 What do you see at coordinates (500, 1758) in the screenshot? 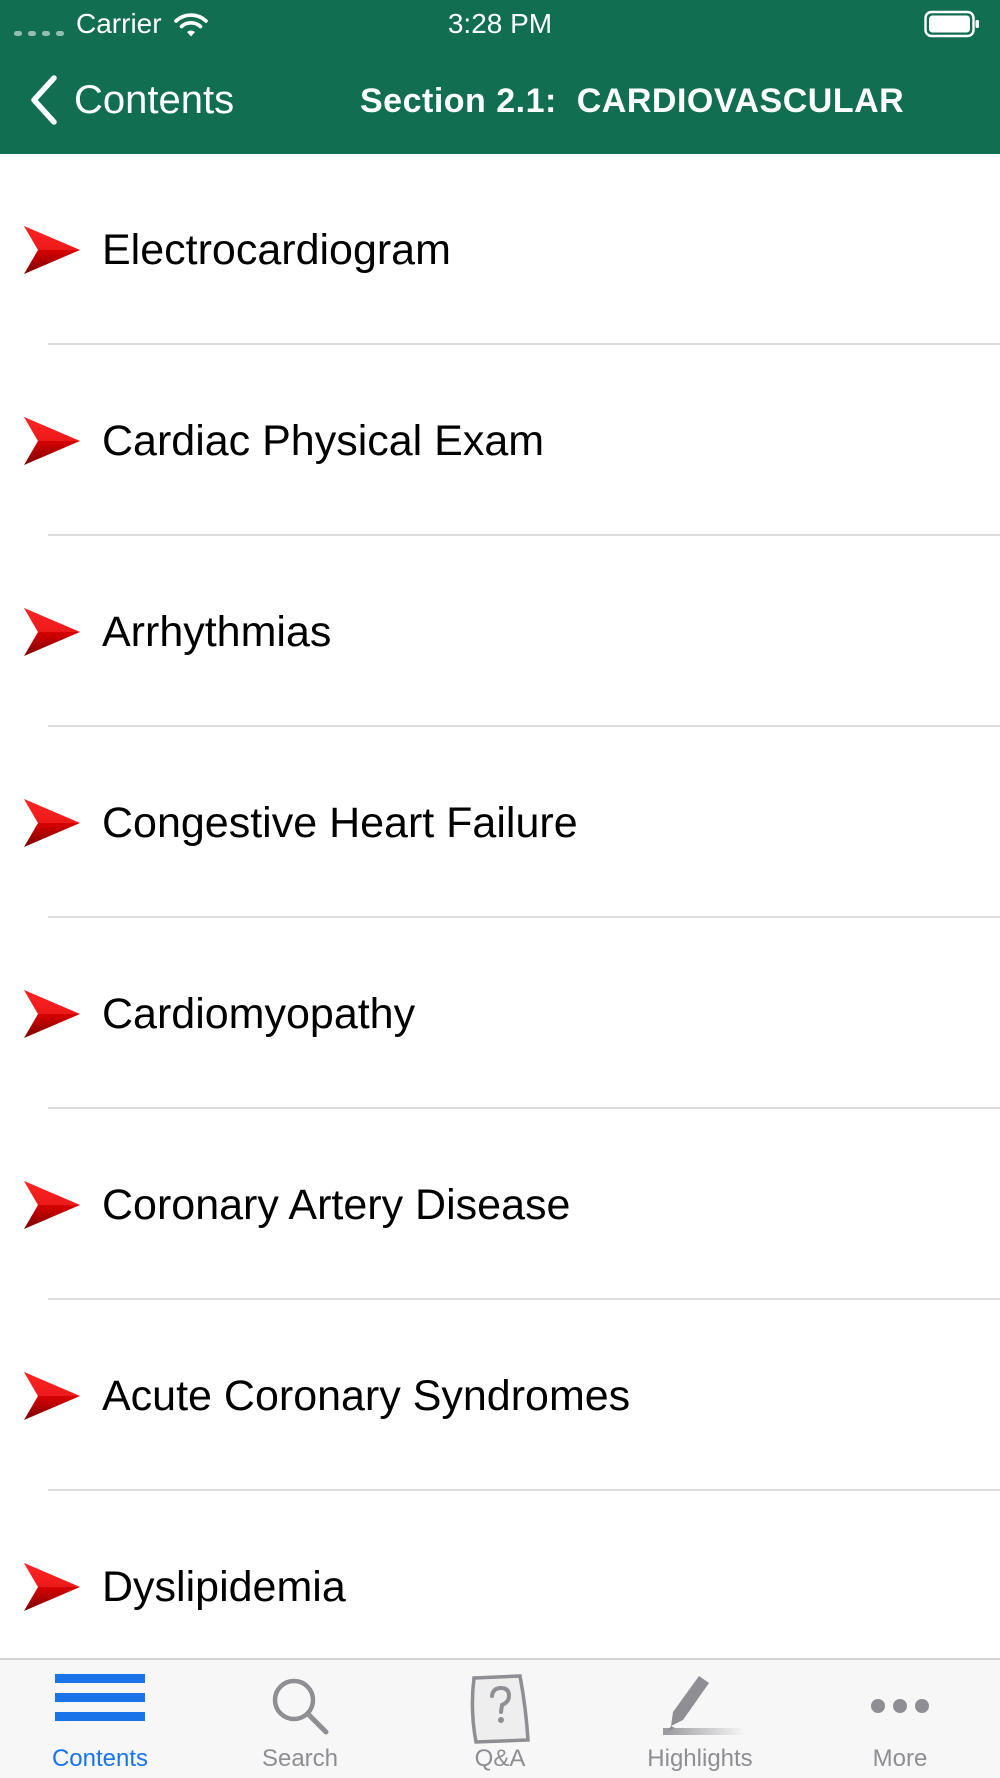
I see `tab-label: Q&A` at bounding box center [500, 1758].